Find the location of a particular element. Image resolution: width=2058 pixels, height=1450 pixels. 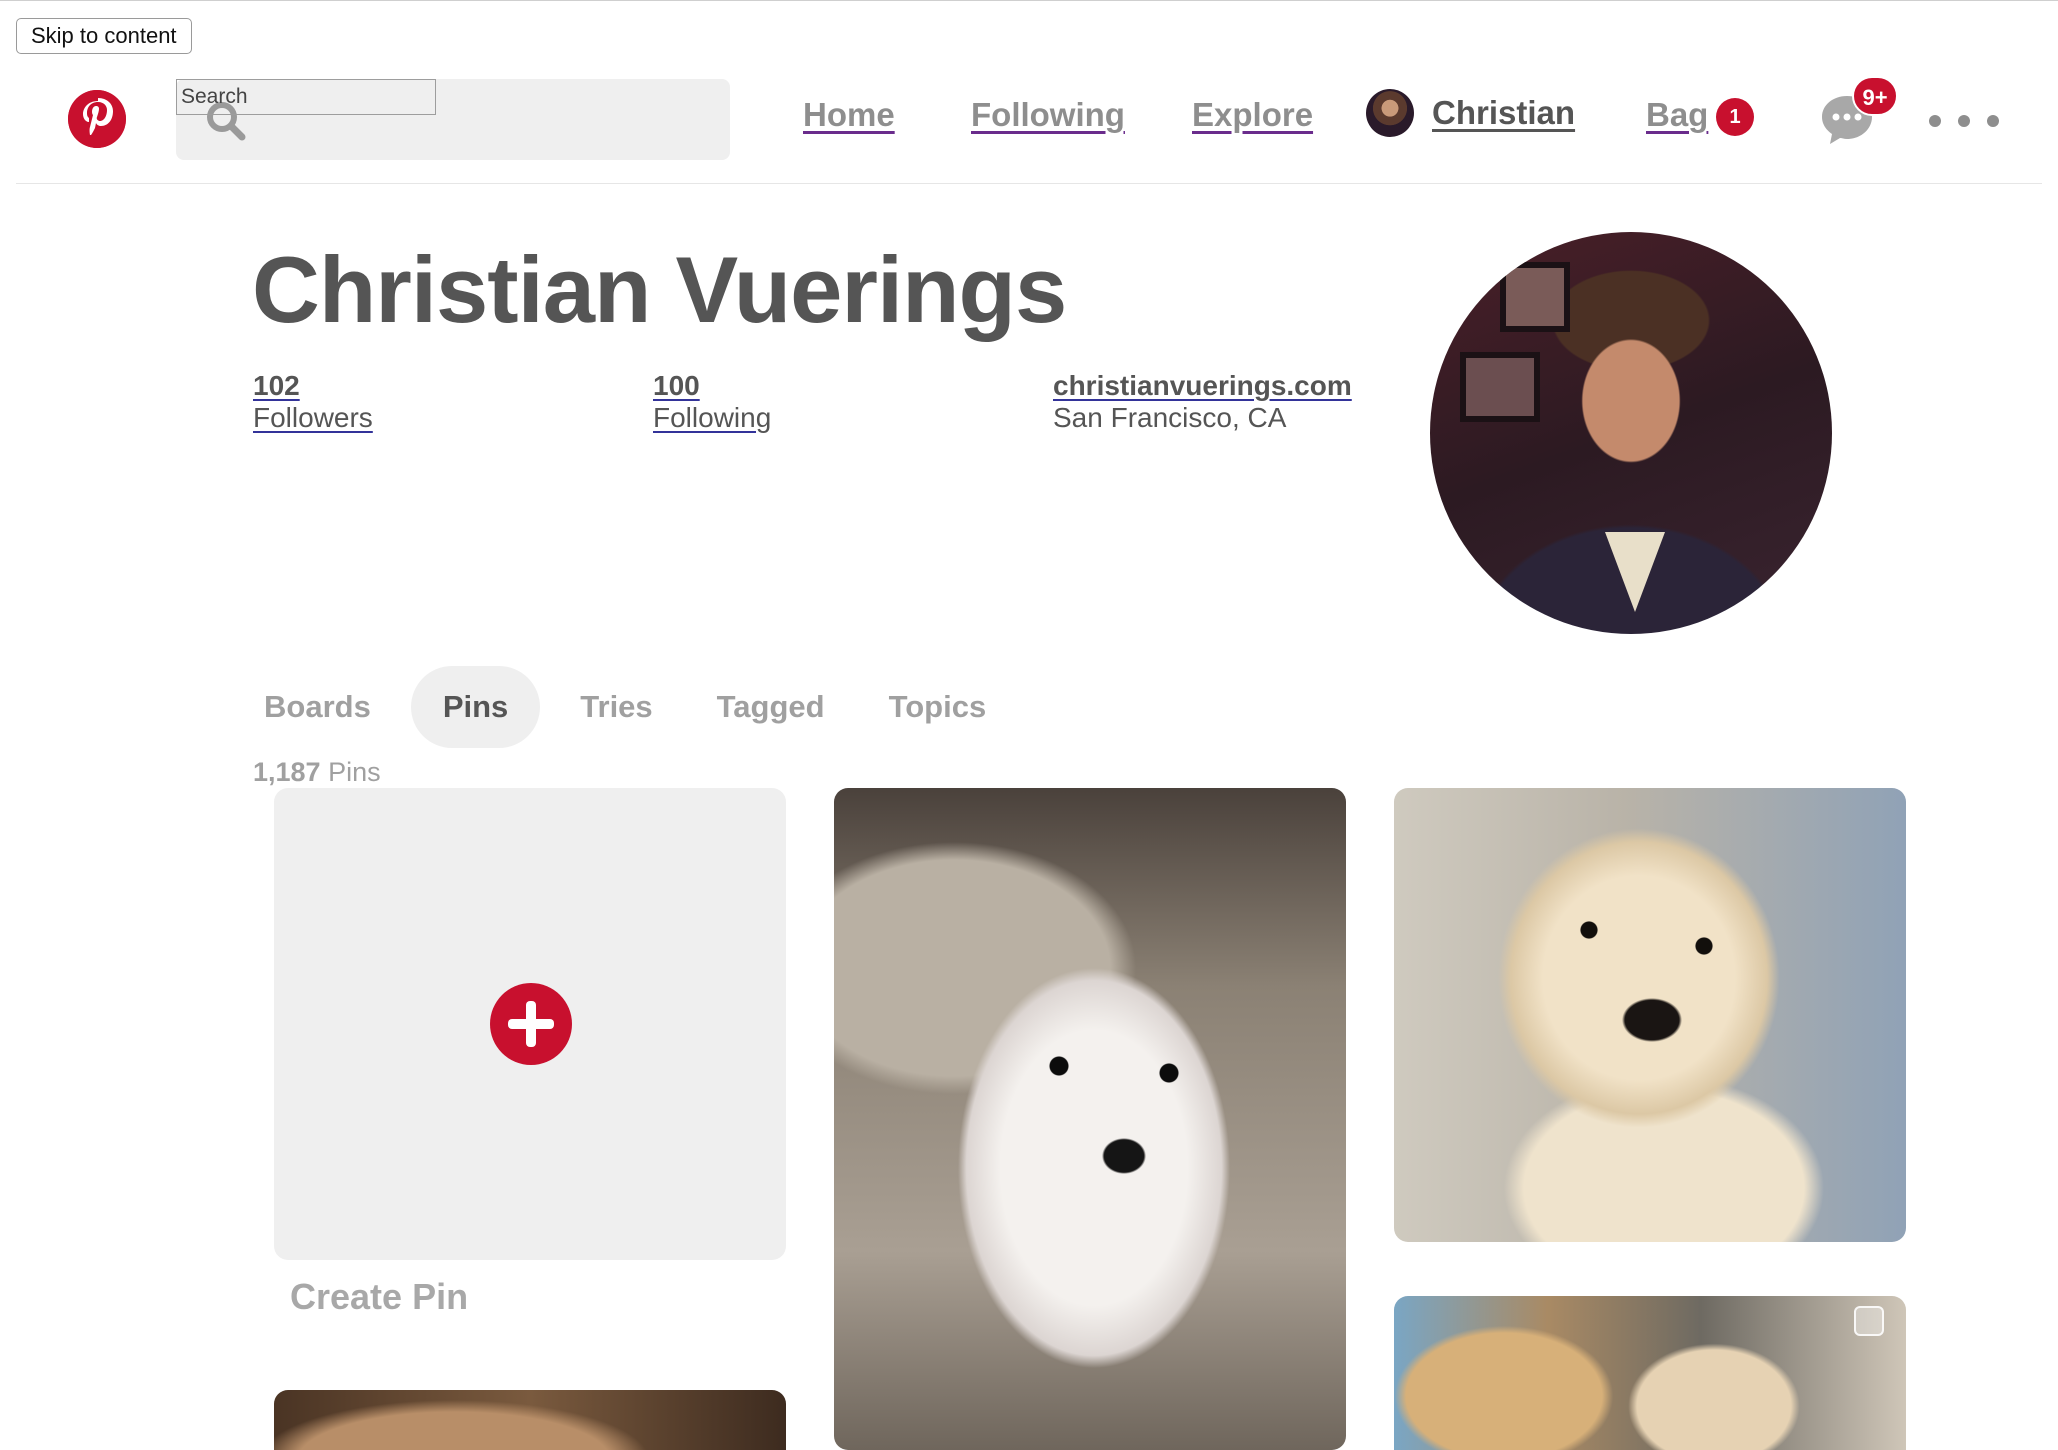

pins-count: 1,187 Pins is located at coordinates (317, 772).